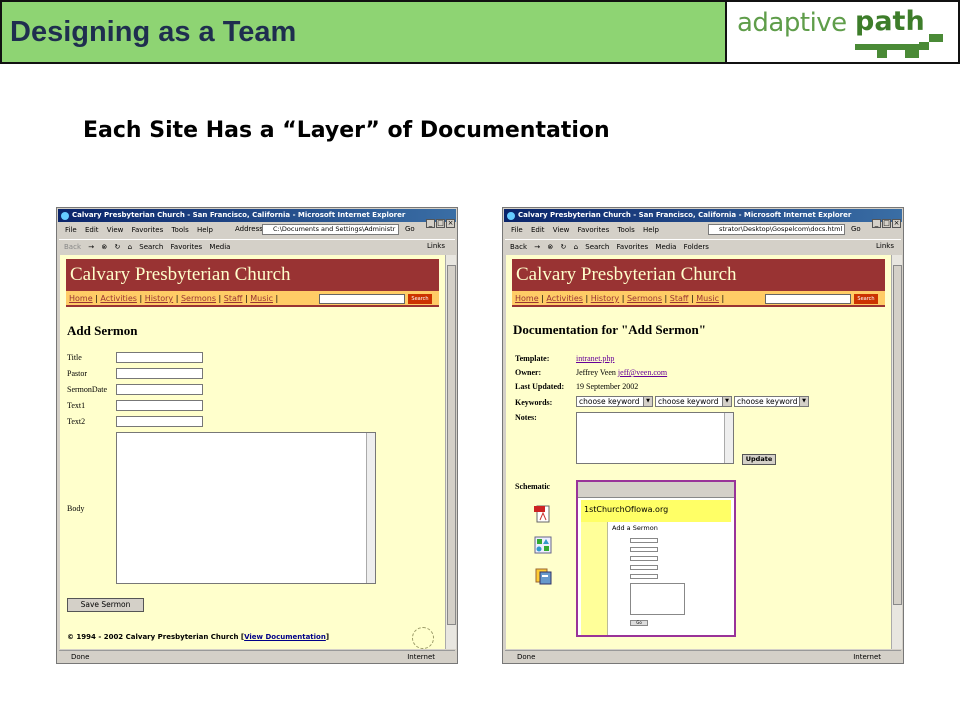 The image size is (960, 720). What do you see at coordinates (776, 229) in the screenshot?
I see `address-bar: strator\Desktop\Gospelcom\docs.html` at bounding box center [776, 229].